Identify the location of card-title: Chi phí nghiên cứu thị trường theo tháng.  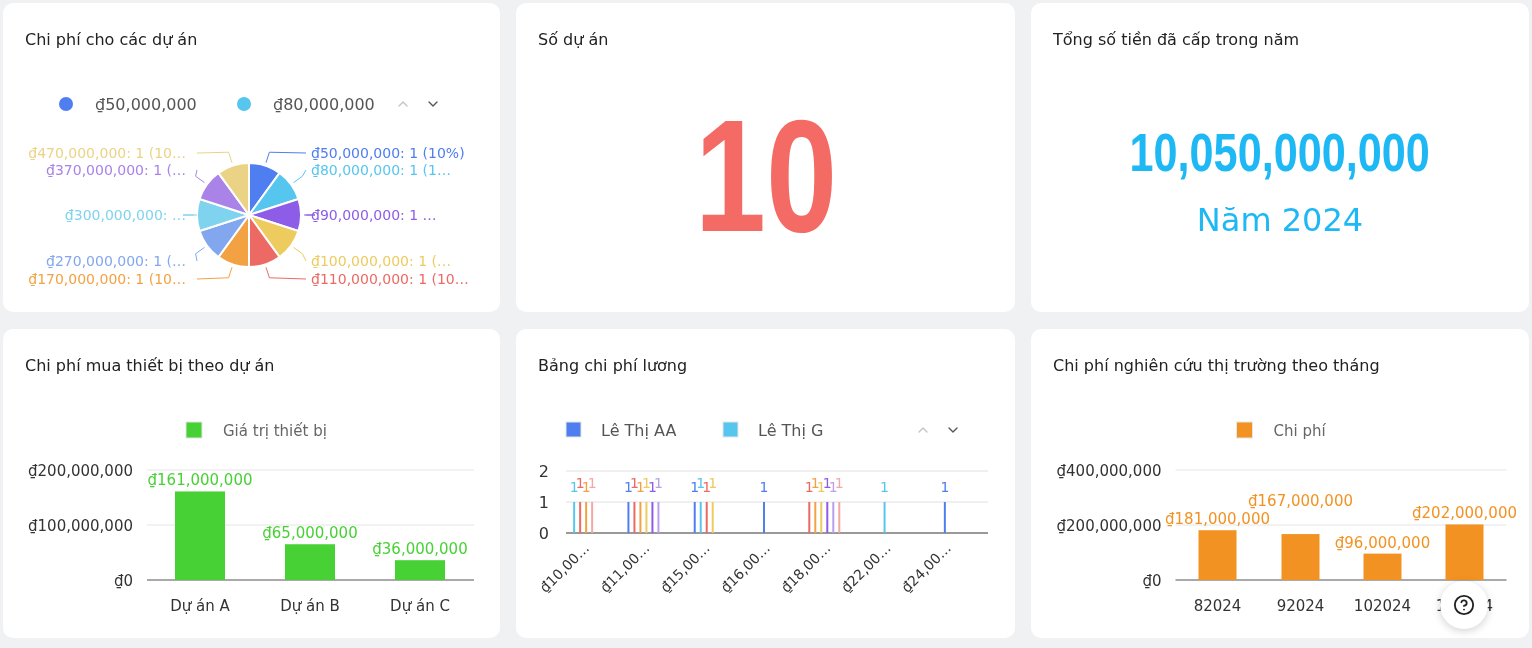
(1216, 366).